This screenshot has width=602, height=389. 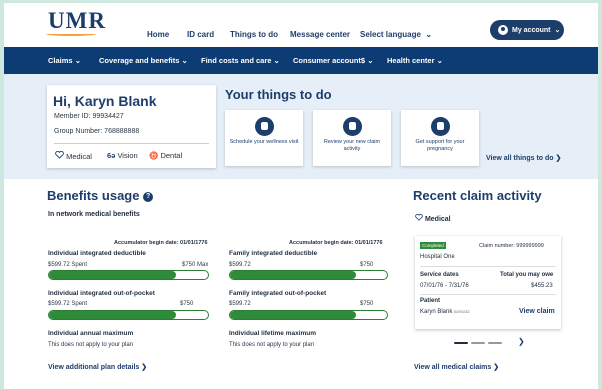 I want to click on benefits-title: Benefits usage ?, so click(x=100, y=195).